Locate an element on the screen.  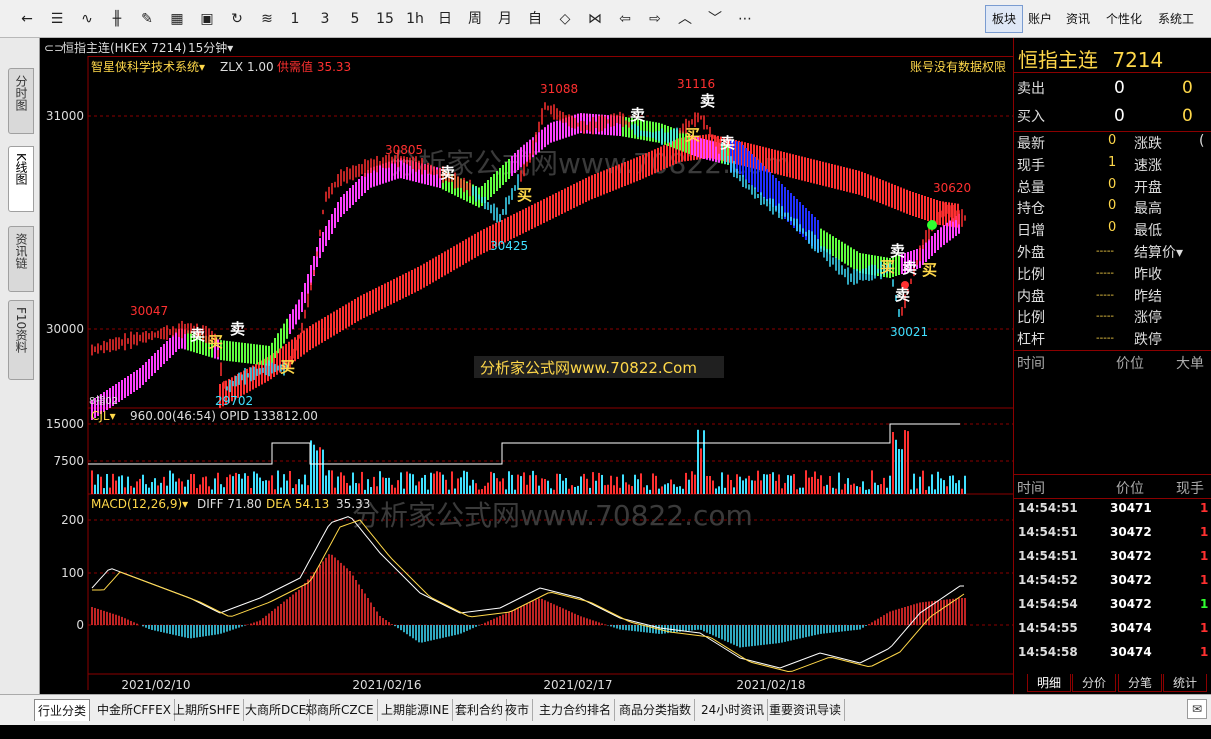
tab-f10: F10资料 is located at coordinates (21, 340).